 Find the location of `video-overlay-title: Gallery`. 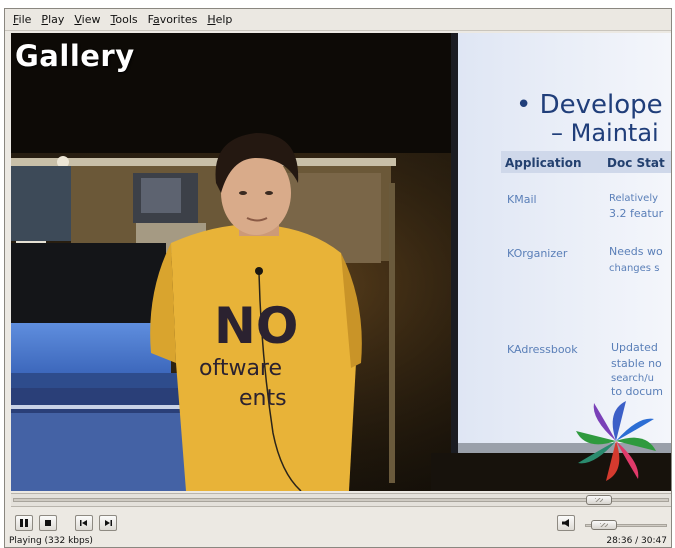

video-overlay-title: Gallery is located at coordinates (75, 56).